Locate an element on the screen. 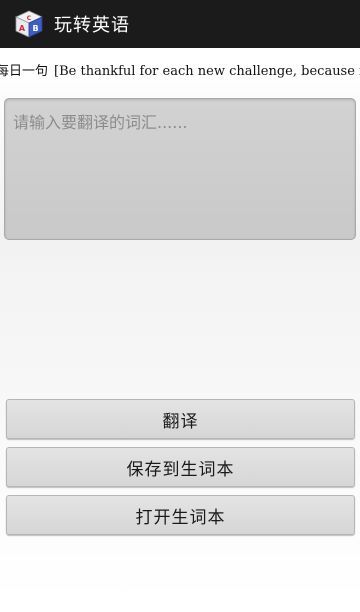  svg-text: B is located at coordinates (35, 28).